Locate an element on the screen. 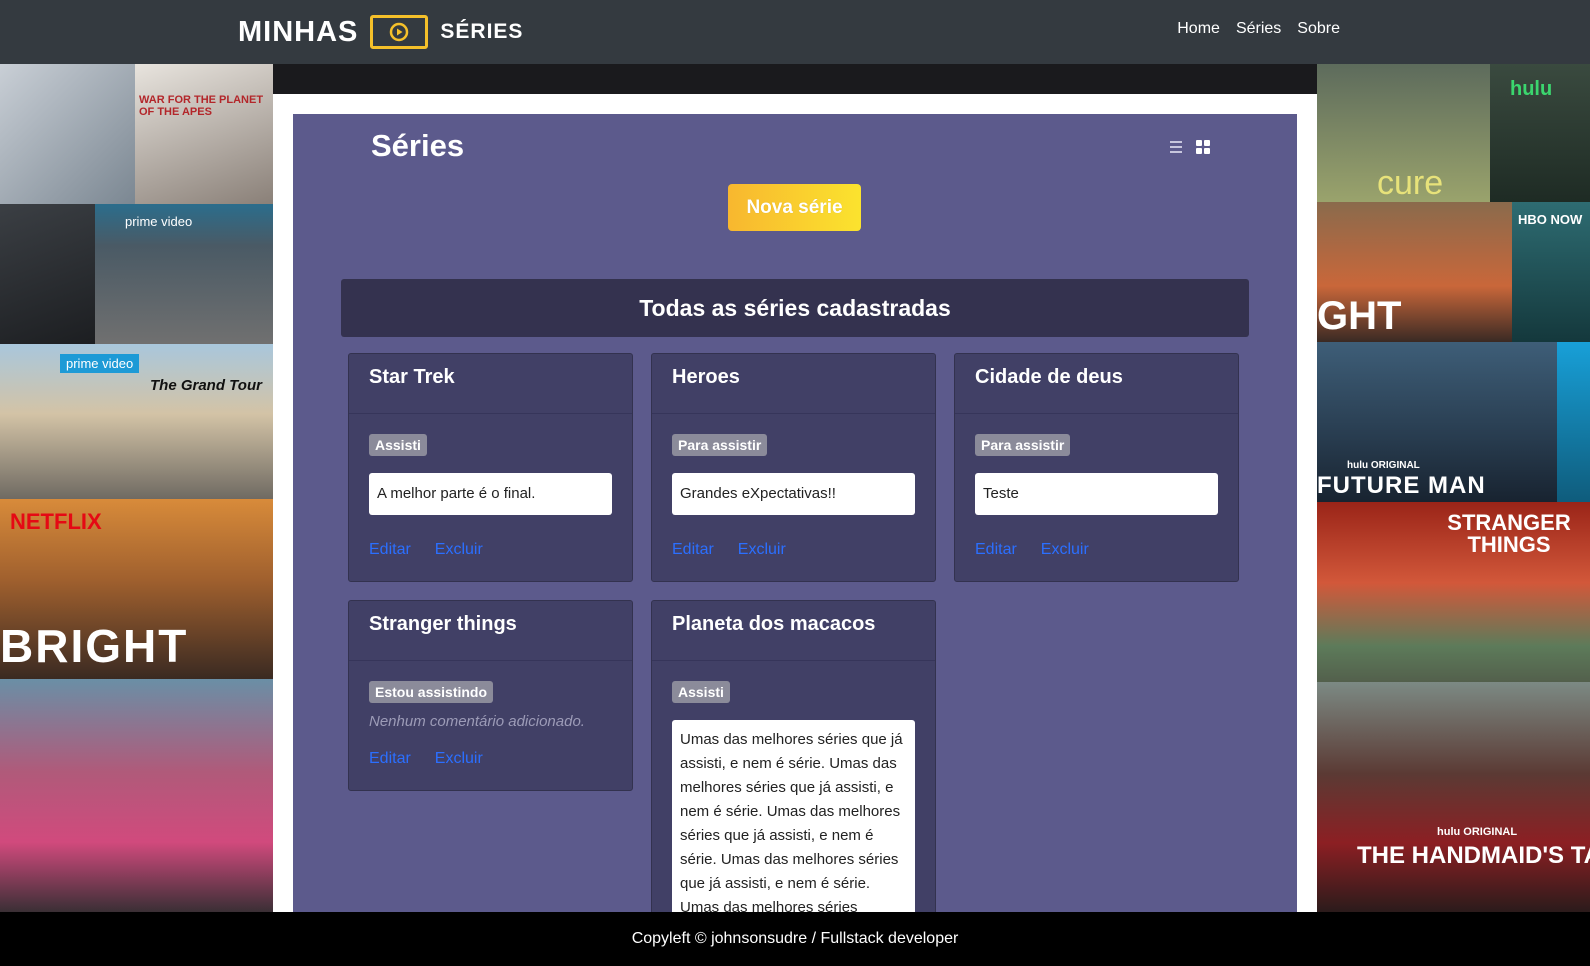  background-poster: GHT is located at coordinates (1414, 272).